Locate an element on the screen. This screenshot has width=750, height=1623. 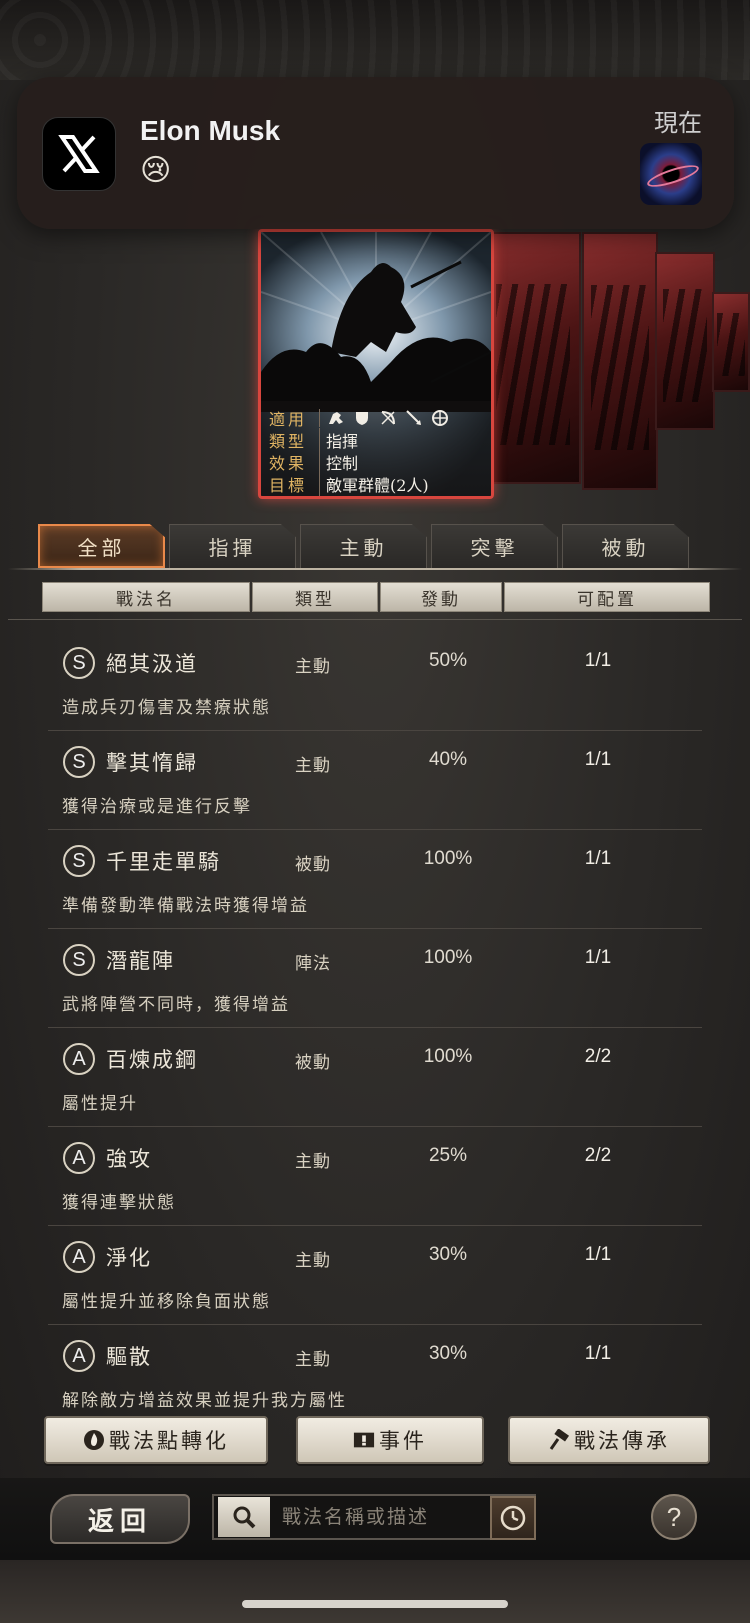
tab-assault: 突擊 is located at coordinates (494, 546).